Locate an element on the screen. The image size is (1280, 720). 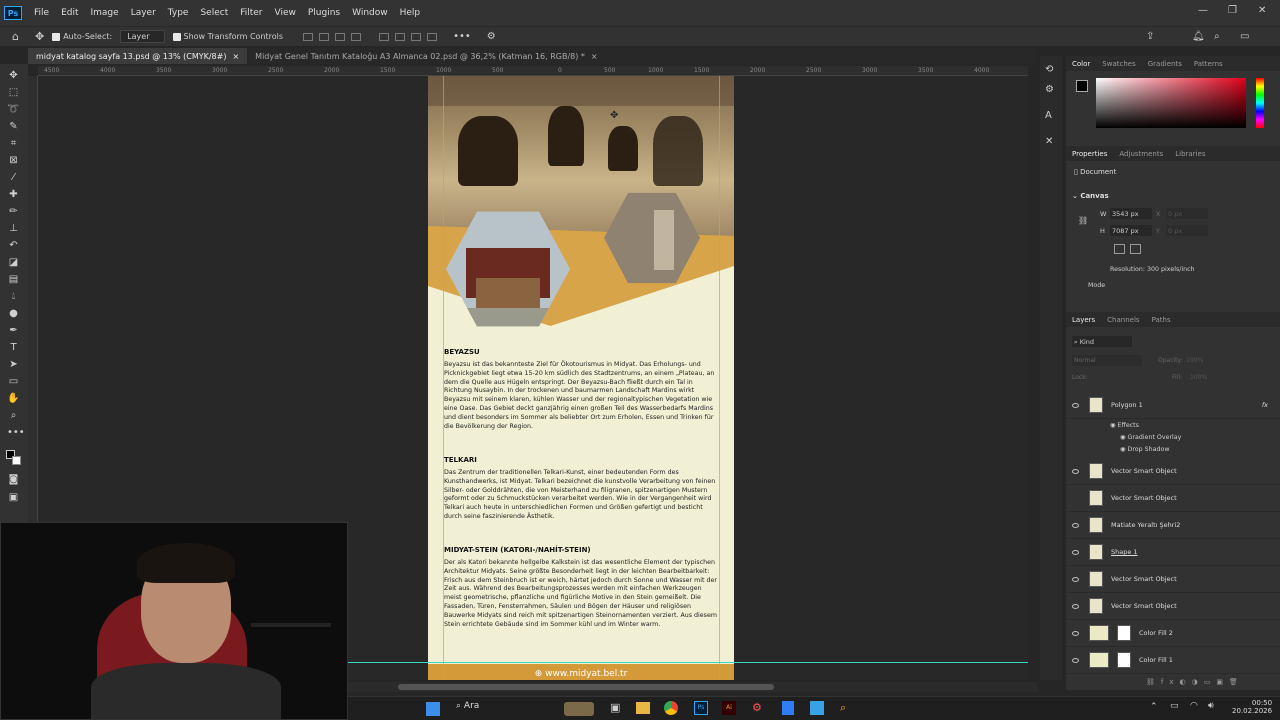
transform-controls-checkbox: Show Transform Controls is located at coordinates (227, 36).